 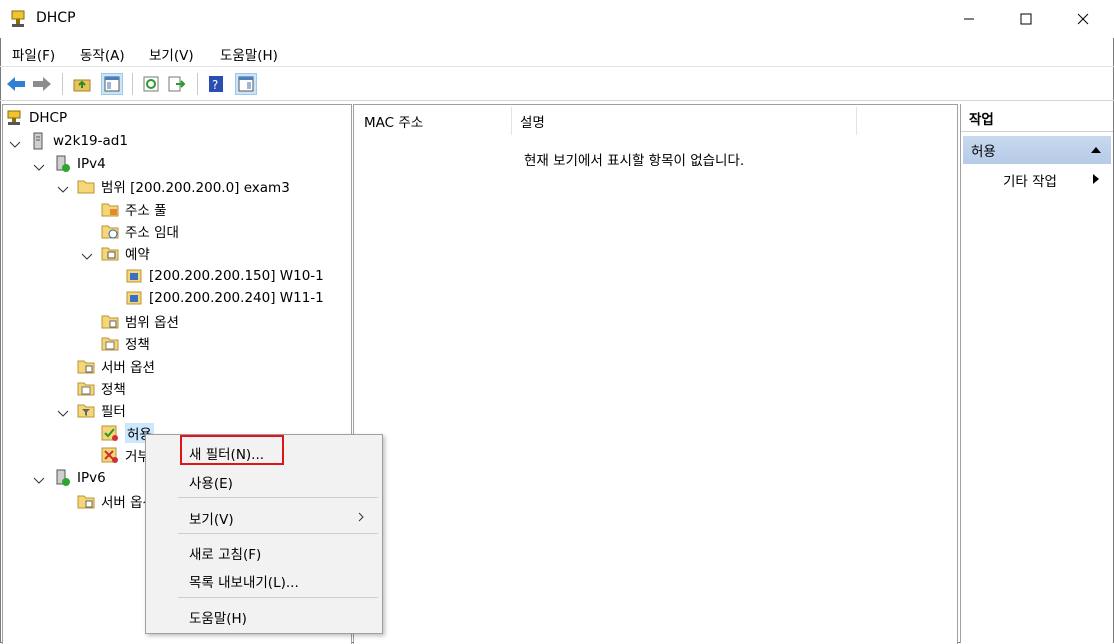 I want to click on column-header-description: 설명, so click(x=532, y=121).